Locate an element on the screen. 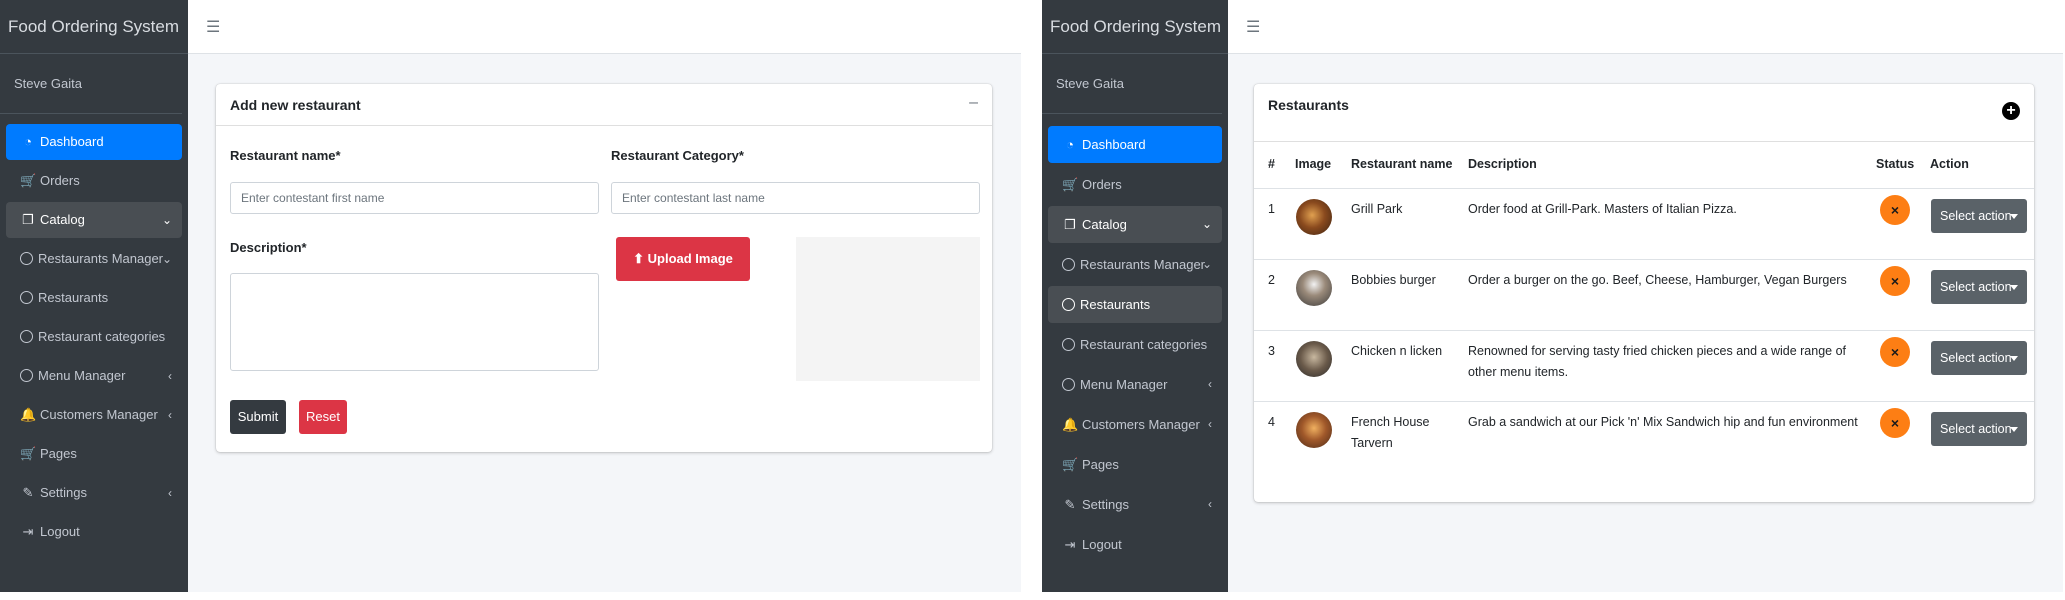 This screenshot has height=600, width=2065. edit-icon: ✎ is located at coordinates (1070, 504).